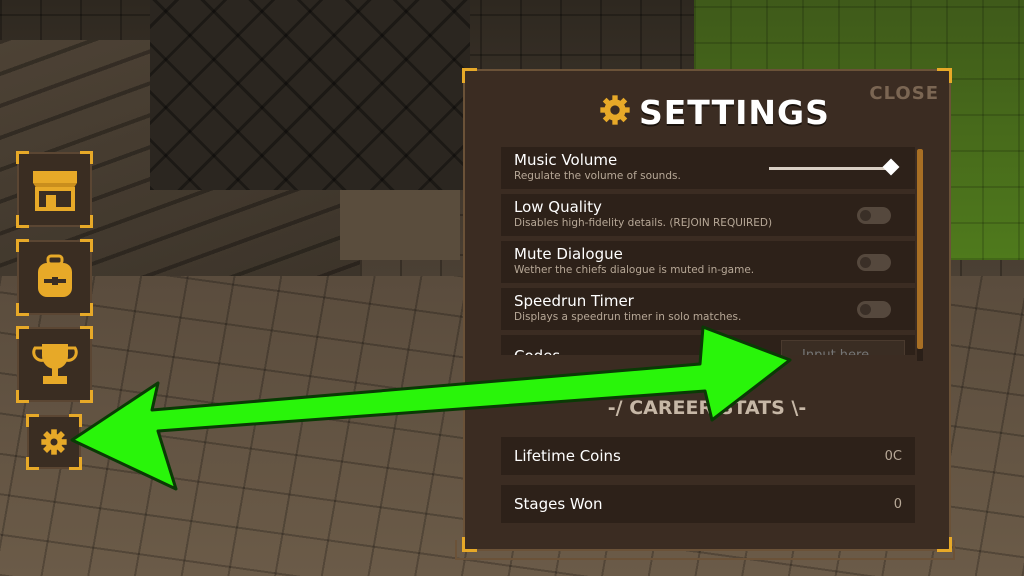 Image resolution: width=1024 pixels, height=576 pixels. I want to click on low-quality-toggle, so click(874, 215).